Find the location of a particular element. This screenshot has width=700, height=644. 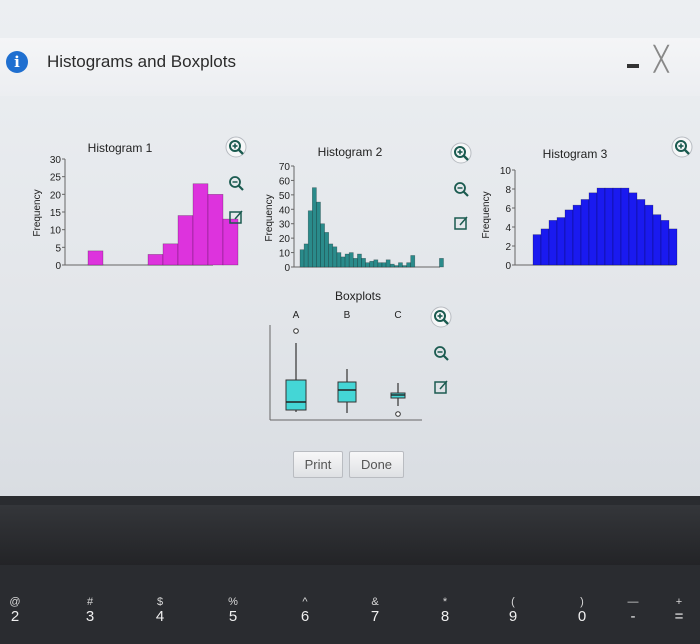

boxplot-label: A is located at coordinates (296, 315).